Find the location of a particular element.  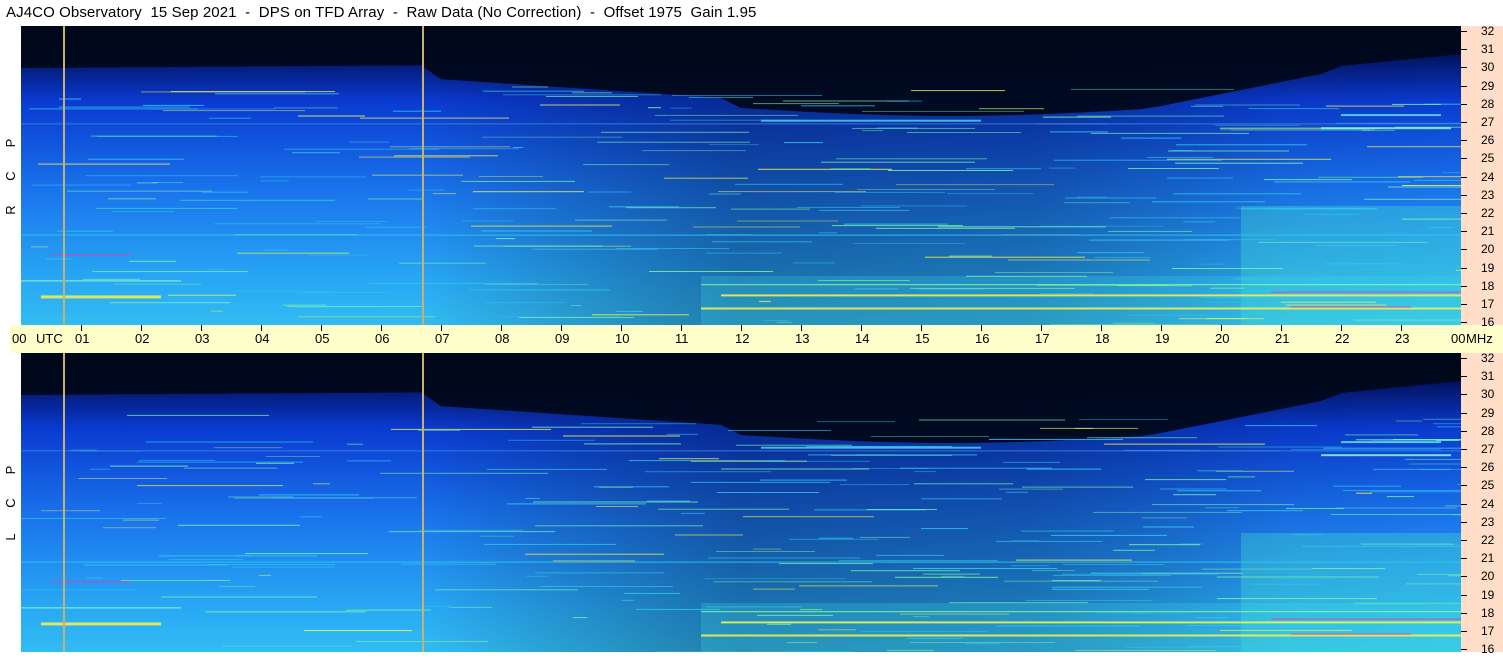

time-label-hour: 04 is located at coordinates (262, 338).